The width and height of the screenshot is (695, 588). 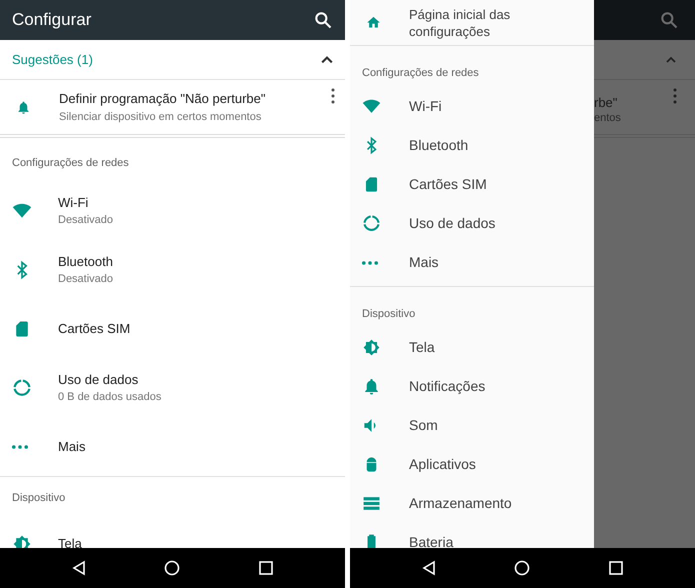 I want to click on item-title: Página inicial das configurações, so click(x=460, y=23).